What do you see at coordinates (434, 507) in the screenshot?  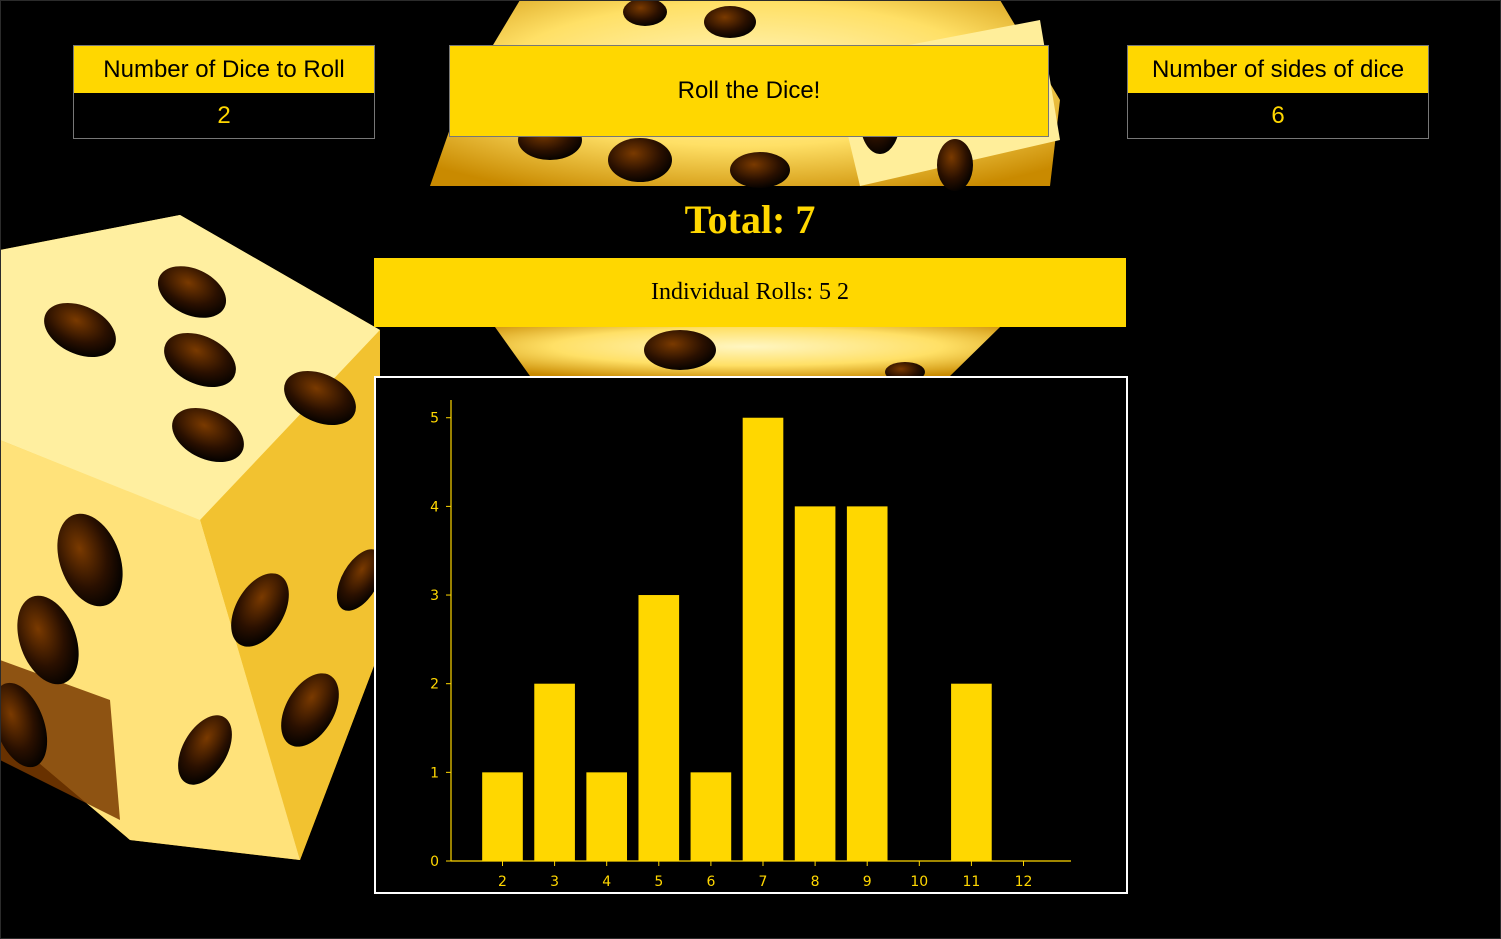 I see `y-tick-label: 4` at bounding box center [434, 507].